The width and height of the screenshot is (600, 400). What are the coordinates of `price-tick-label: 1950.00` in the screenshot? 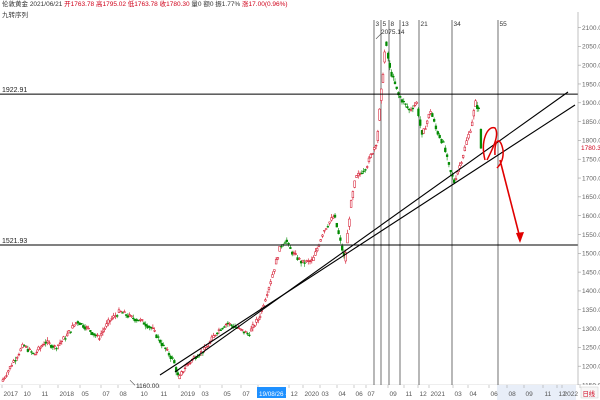 It's located at (591, 84).